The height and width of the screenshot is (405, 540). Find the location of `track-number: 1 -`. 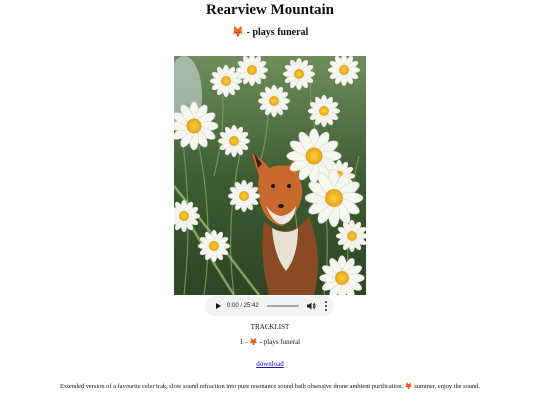

track-number: 1 - is located at coordinates (244, 342).